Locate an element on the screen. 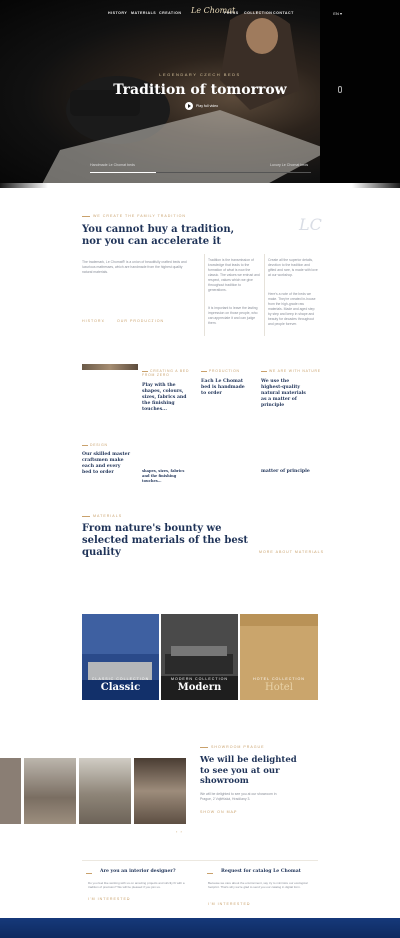  nav-creation: CREATION is located at coordinates (170, 13).